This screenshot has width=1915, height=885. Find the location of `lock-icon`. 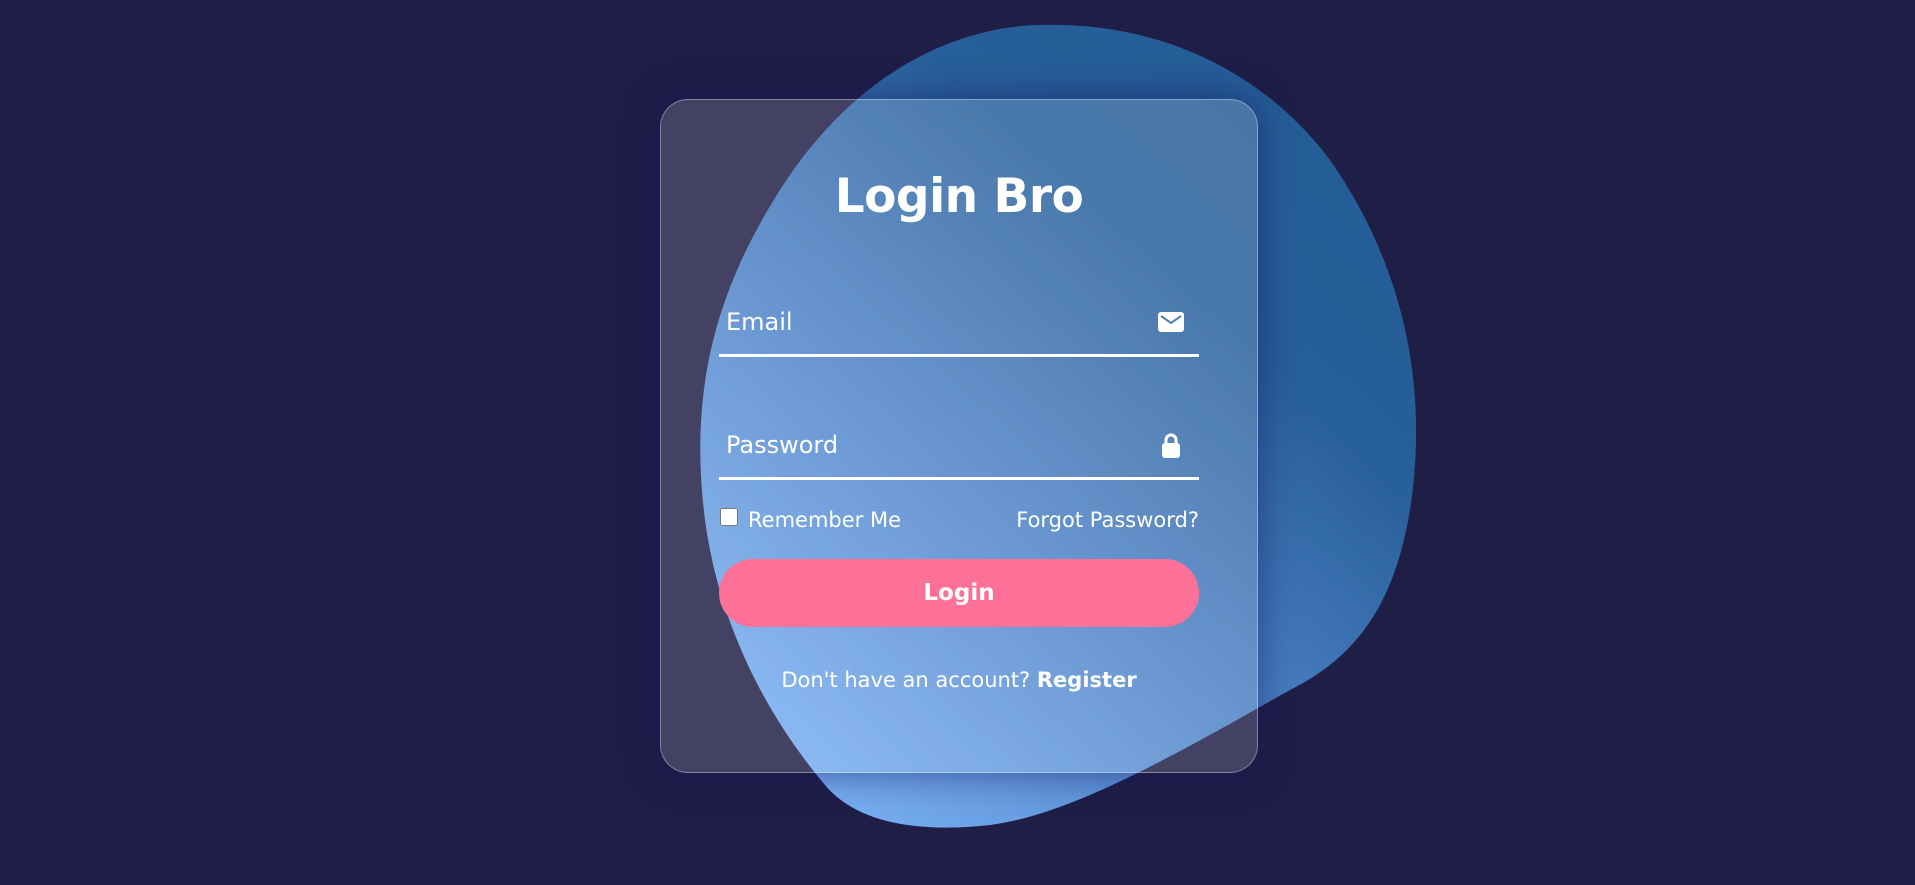

lock-icon is located at coordinates (1171, 445).